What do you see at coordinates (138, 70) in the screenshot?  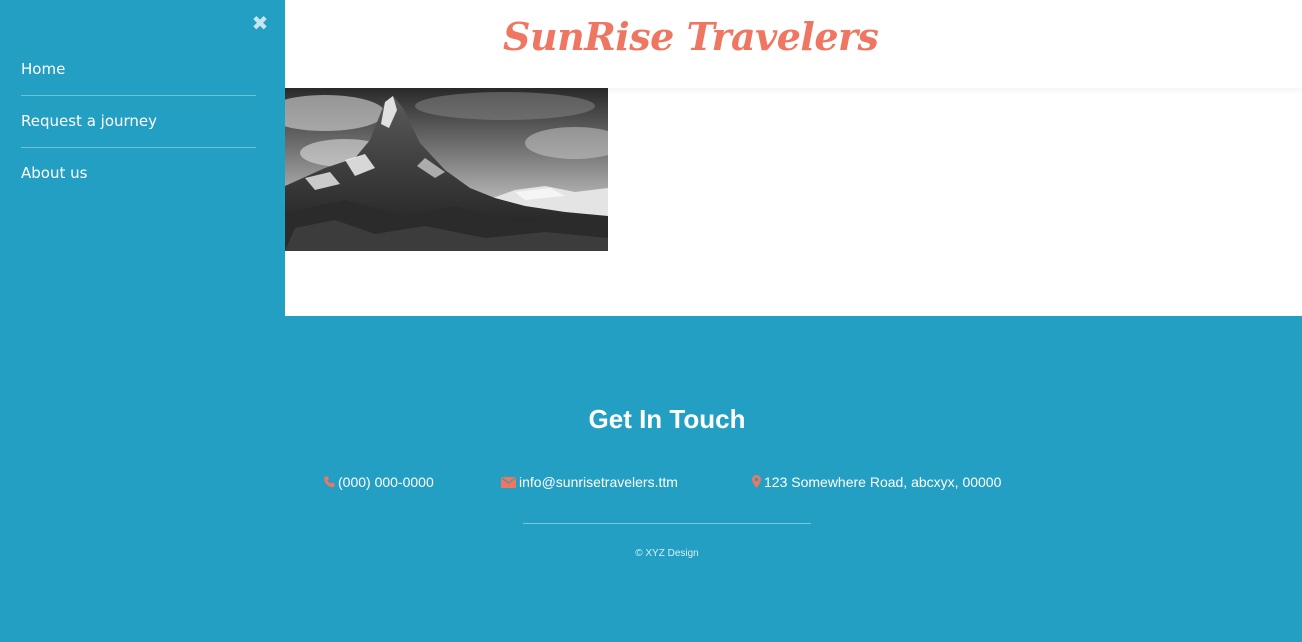 I see `sidebar-item-home: Home` at bounding box center [138, 70].